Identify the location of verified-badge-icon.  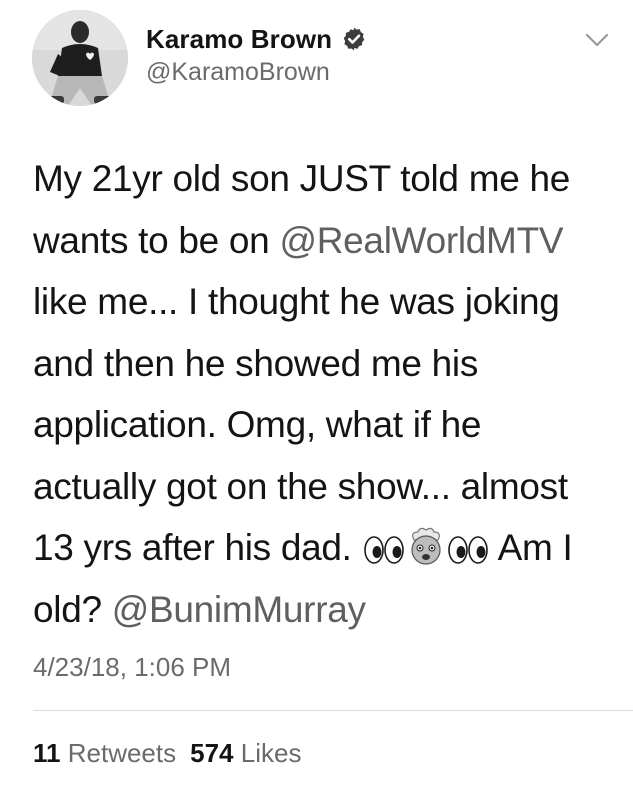
(354, 39).